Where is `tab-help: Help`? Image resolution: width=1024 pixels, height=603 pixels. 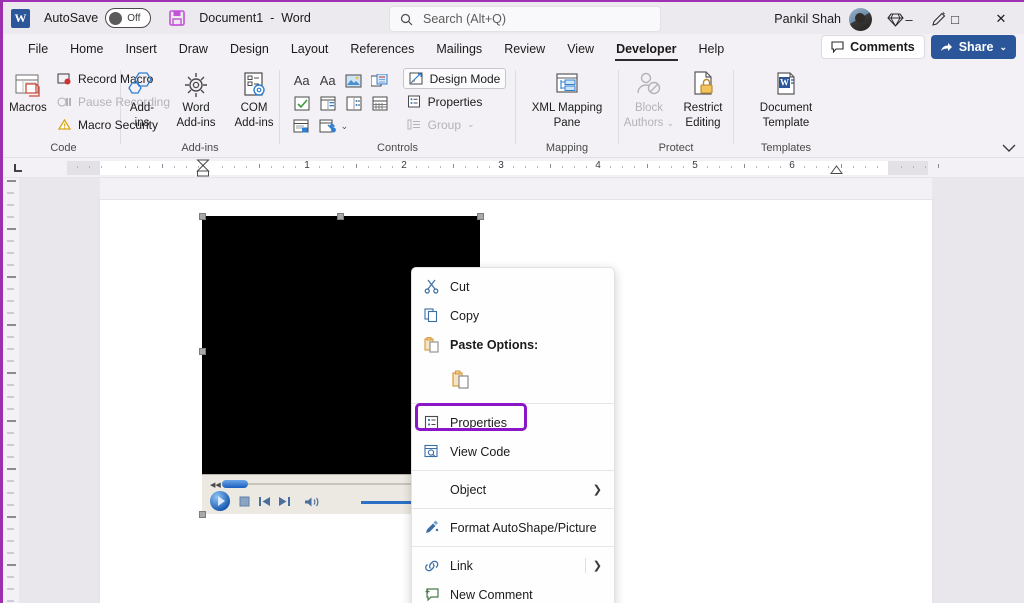 tab-help: Help is located at coordinates (712, 49).